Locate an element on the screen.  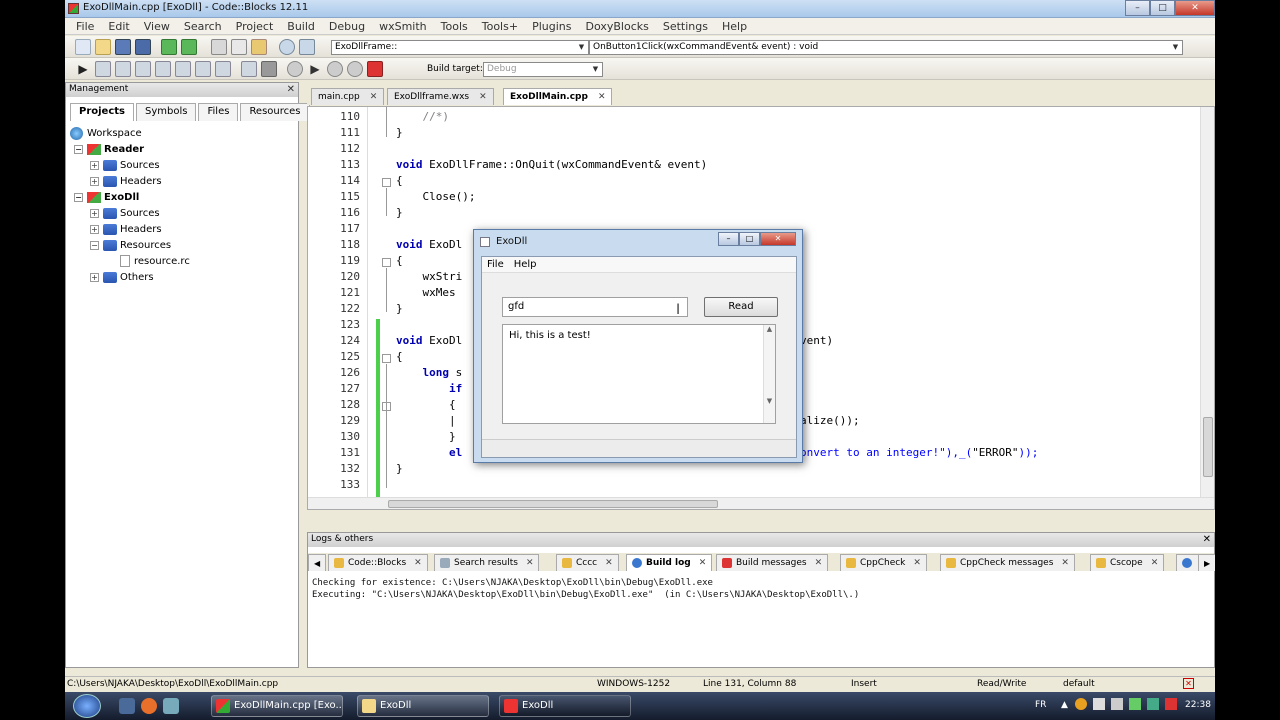
language-indicator: FR is located at coordinates (1040, 705).